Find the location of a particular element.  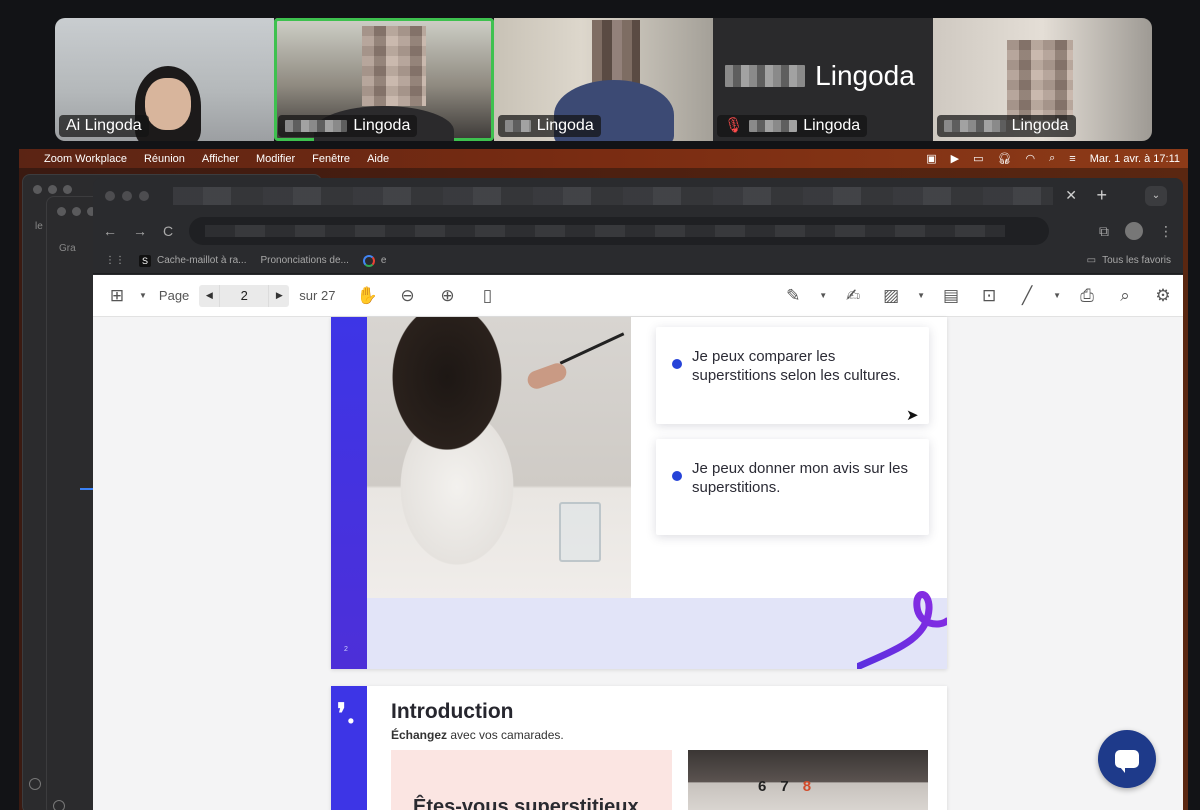

window-controls is located at coordinates (127, 196).